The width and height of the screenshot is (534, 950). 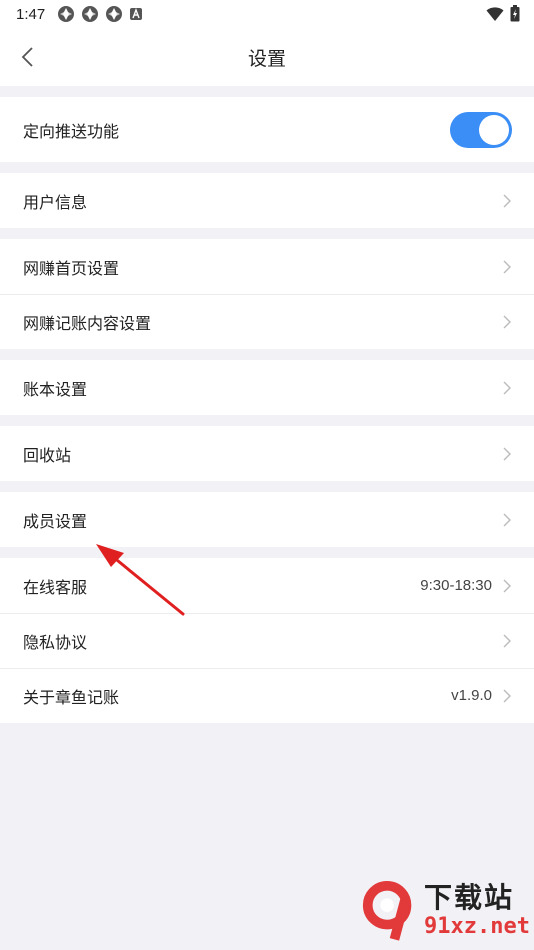 What do you see at coordinates (55, 522) in the screenshot?
I see `members-label: 成员设置` at bounding box center [55, 522].